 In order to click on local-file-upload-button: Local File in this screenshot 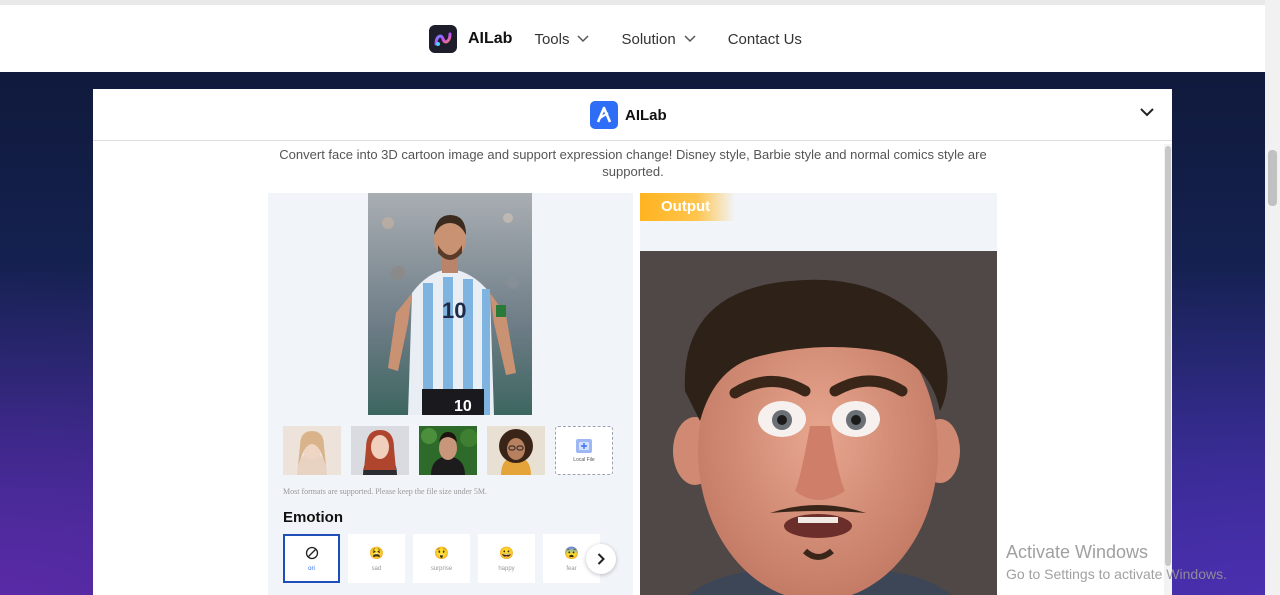, I will do `click(584, 450)`.